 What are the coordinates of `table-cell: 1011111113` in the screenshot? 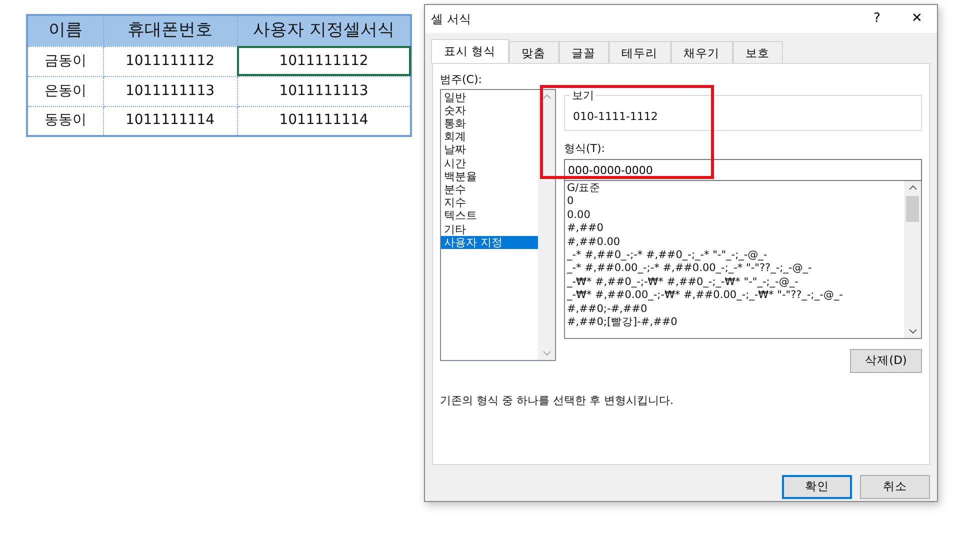 It's located at (170, 91).